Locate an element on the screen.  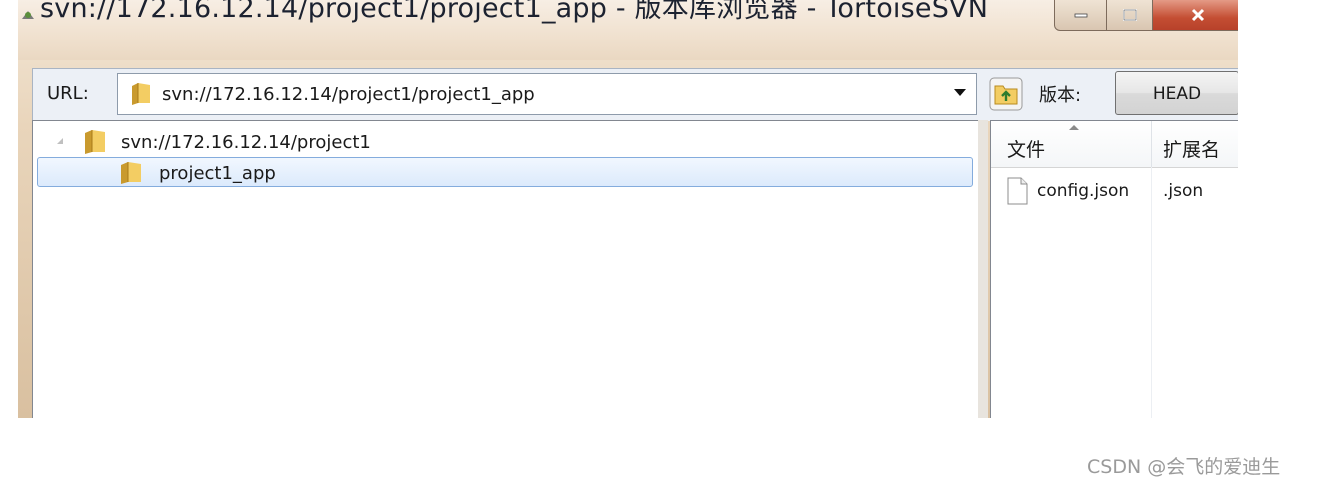
list-item: config.json .json is located at coordinates (1114, 191).